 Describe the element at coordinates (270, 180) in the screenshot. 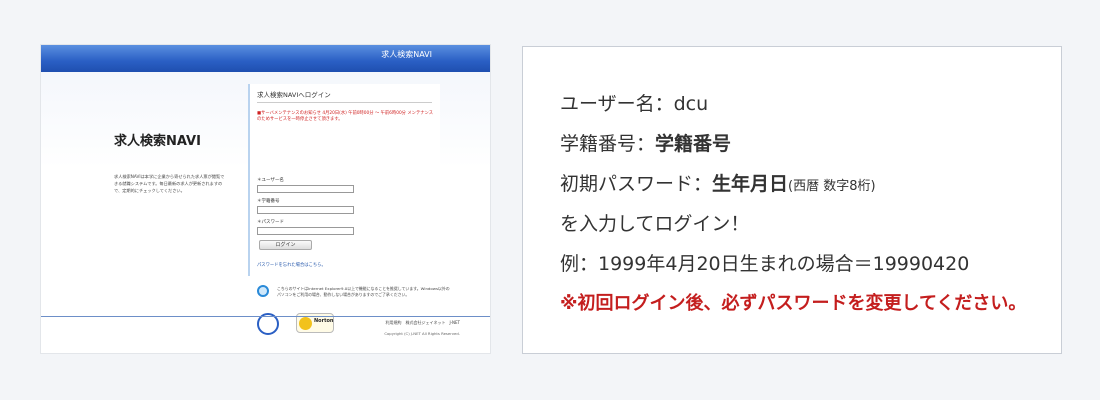

I see `username-label: ＊ユーザー名` at that location.